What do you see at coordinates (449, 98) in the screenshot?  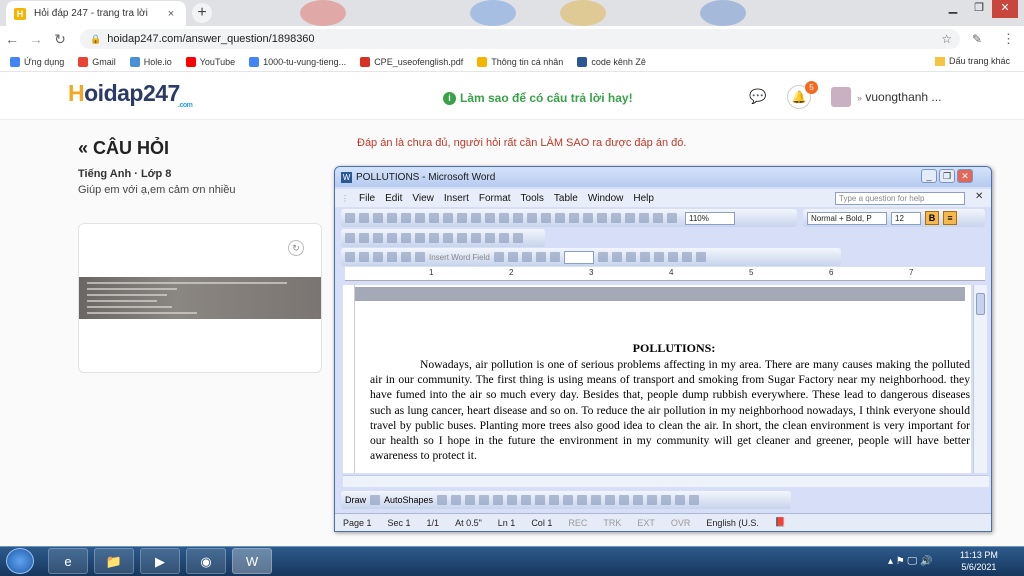 I see `info-icon: i` at bounding box center [449, 98].